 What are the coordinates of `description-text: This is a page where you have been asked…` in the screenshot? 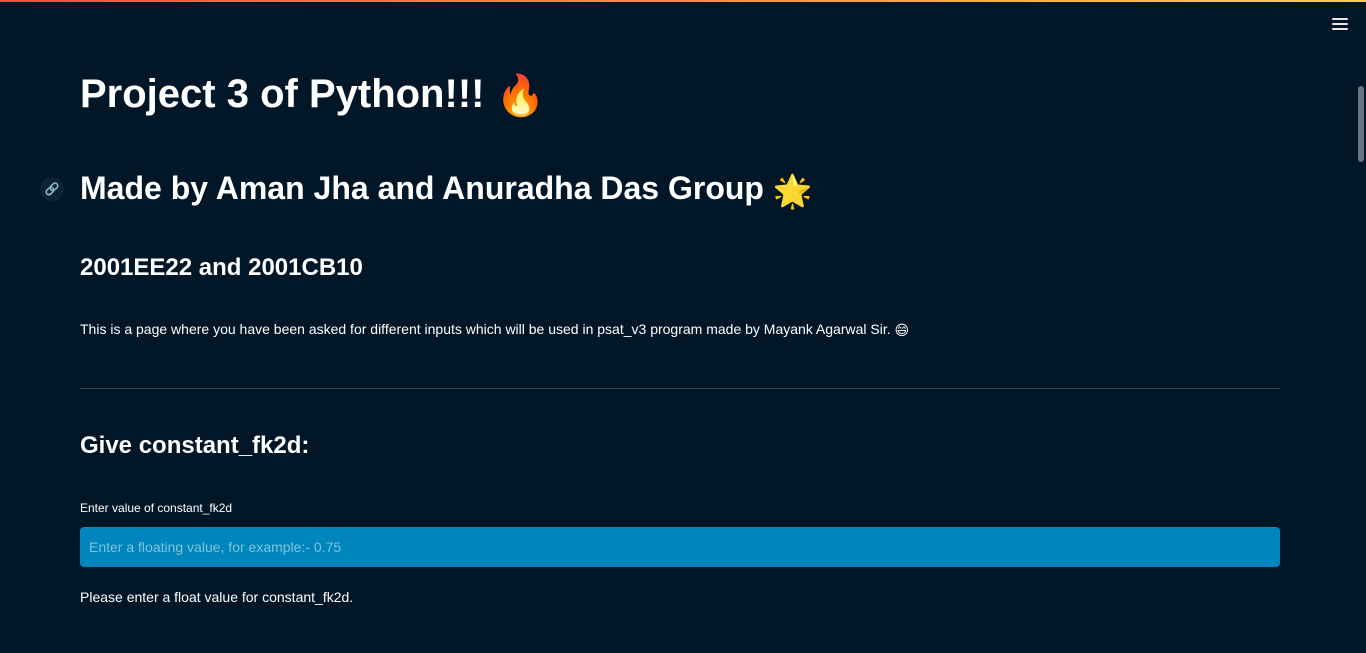 It's located at (494, 329).